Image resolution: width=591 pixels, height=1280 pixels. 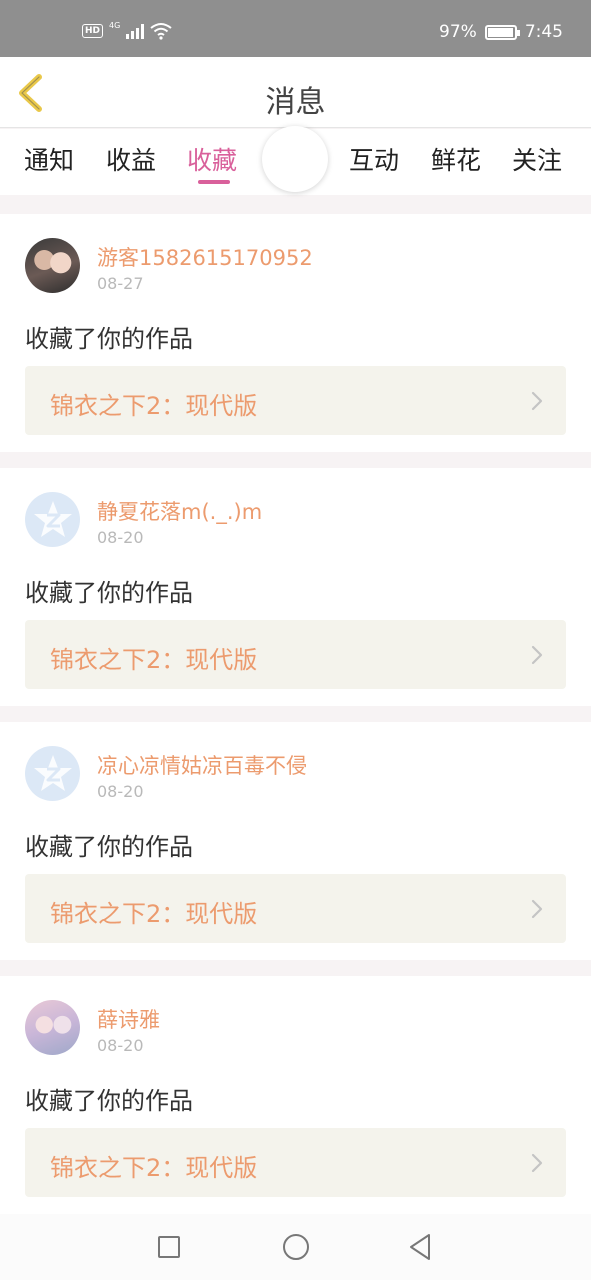 I want to click on status-left: HD 4G, so click(x=127, y=30).